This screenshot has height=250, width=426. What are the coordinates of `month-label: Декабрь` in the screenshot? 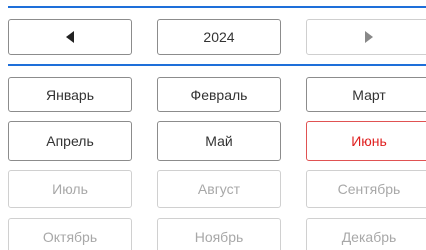 It's located at (369, 237).